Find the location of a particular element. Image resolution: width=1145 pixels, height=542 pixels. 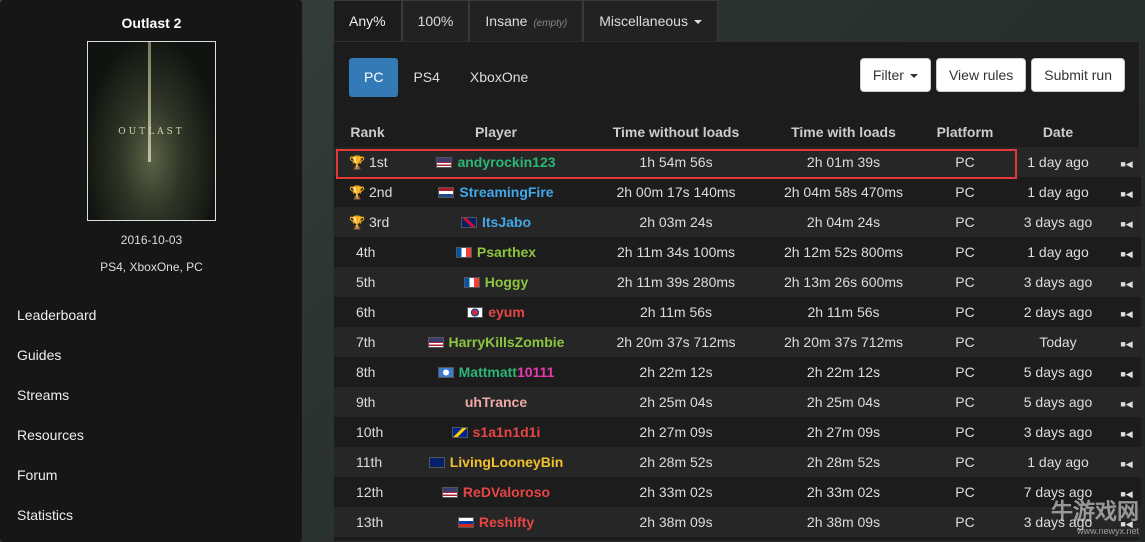

time-without-loads-cell: 2h 33m 02s is located at coordinates (676, 492).